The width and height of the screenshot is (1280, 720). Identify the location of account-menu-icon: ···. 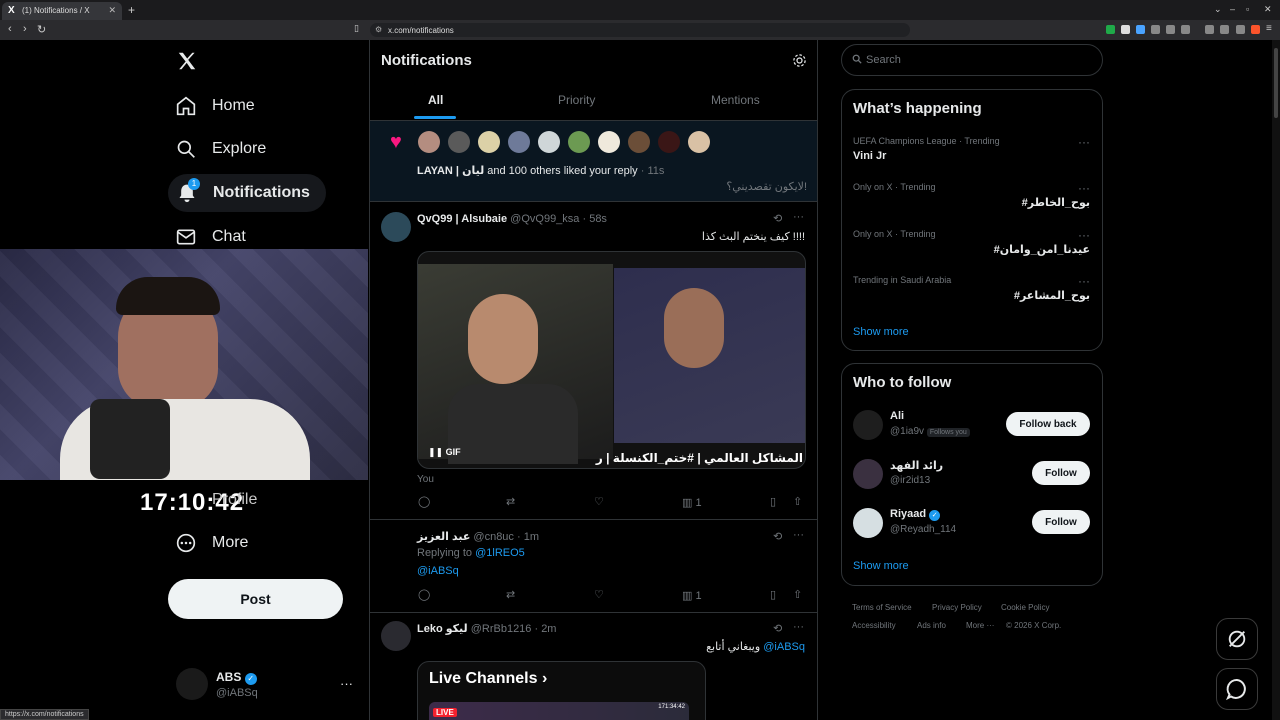
(346, 683).